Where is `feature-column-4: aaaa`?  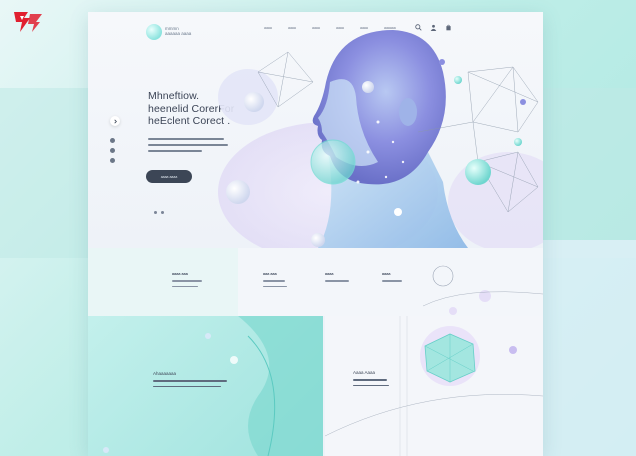
feature-column-4: aaaa is located at coordinates (392, 277).